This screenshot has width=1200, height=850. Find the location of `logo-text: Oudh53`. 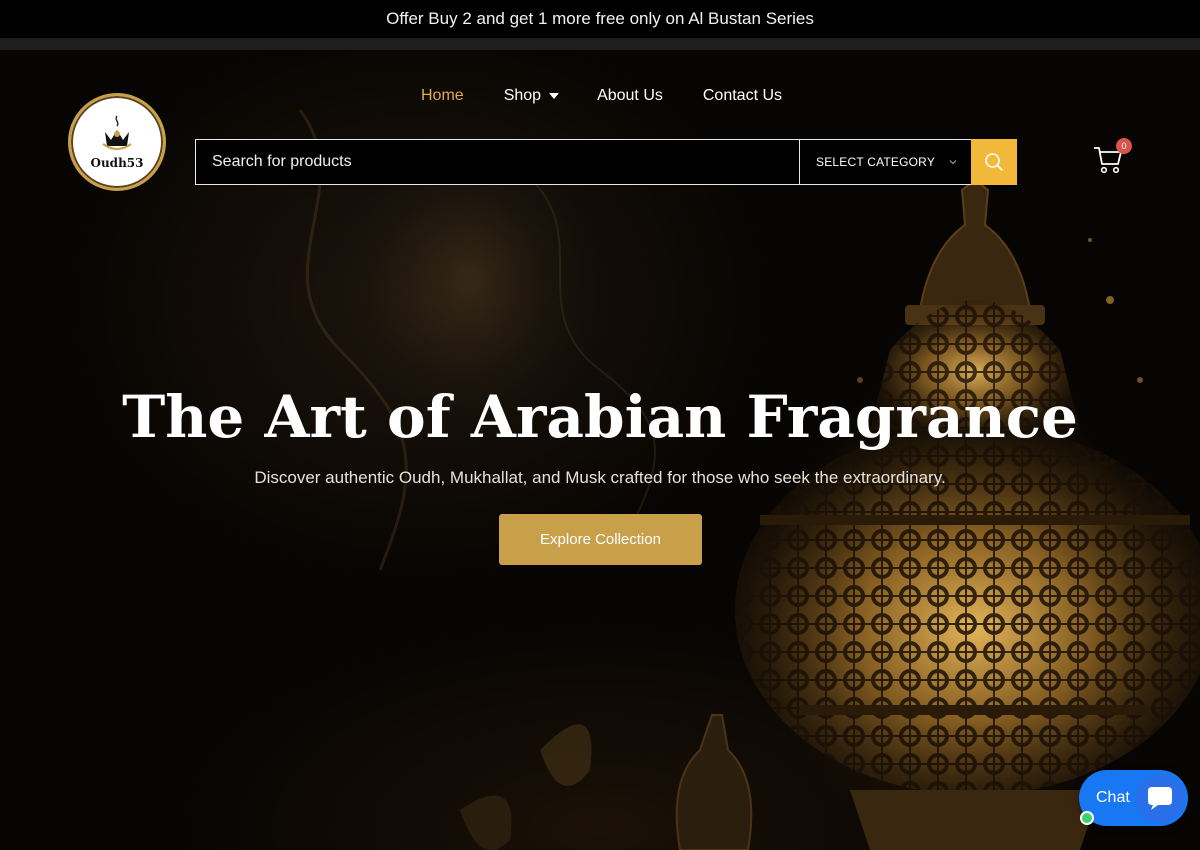

logo-text: Oudh53 is located at coordinates (117, 163).